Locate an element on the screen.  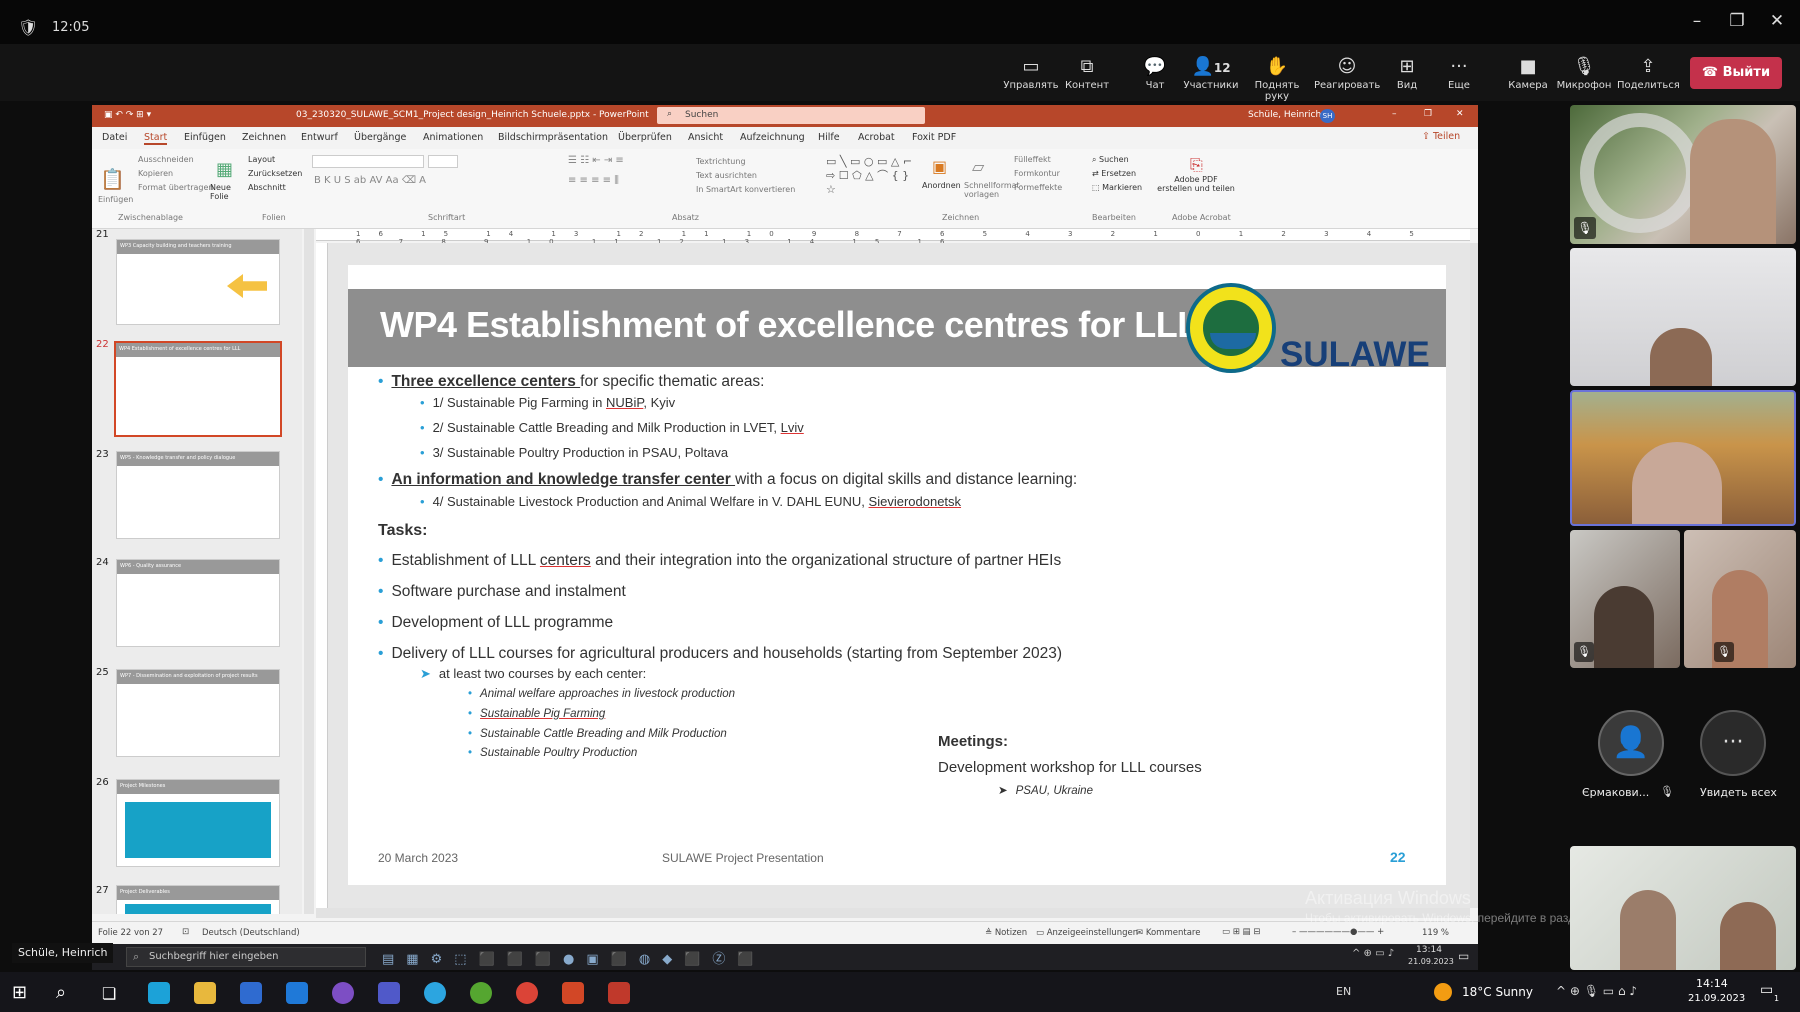
more-participants-icon: ··· is located at coordinates (1733, 743).